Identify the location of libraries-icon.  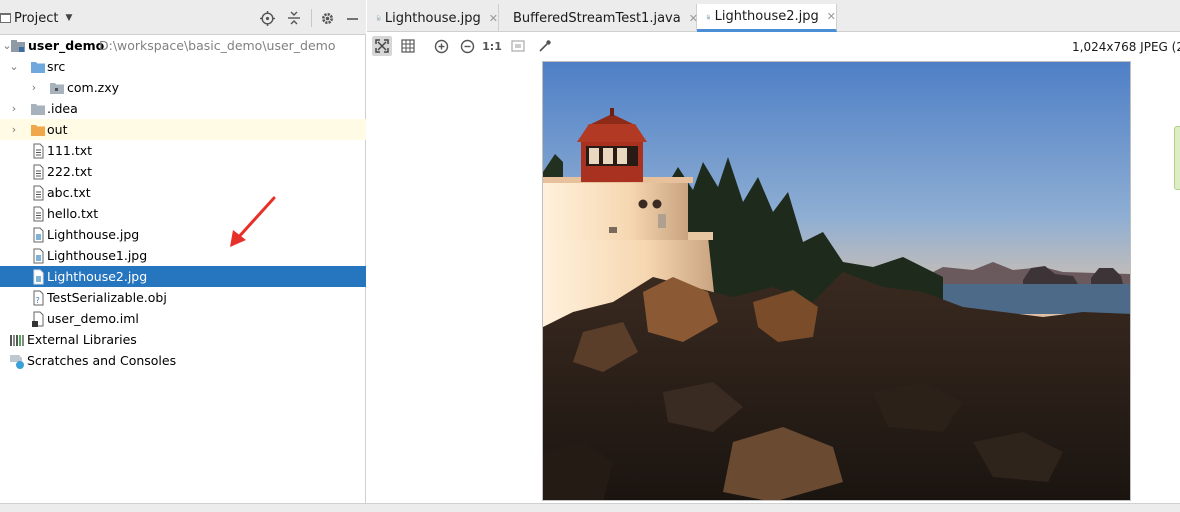
(17, 340).